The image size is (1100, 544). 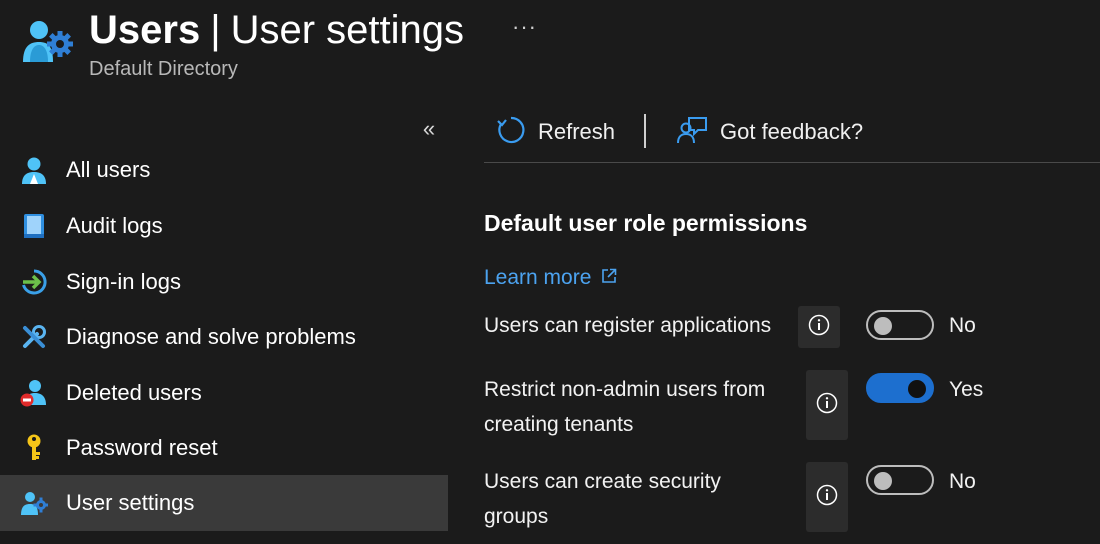 What do you see at coordinates (645, 131) in the screenshot?
I see `toolbar-divider` at bounding box center [645, 131].